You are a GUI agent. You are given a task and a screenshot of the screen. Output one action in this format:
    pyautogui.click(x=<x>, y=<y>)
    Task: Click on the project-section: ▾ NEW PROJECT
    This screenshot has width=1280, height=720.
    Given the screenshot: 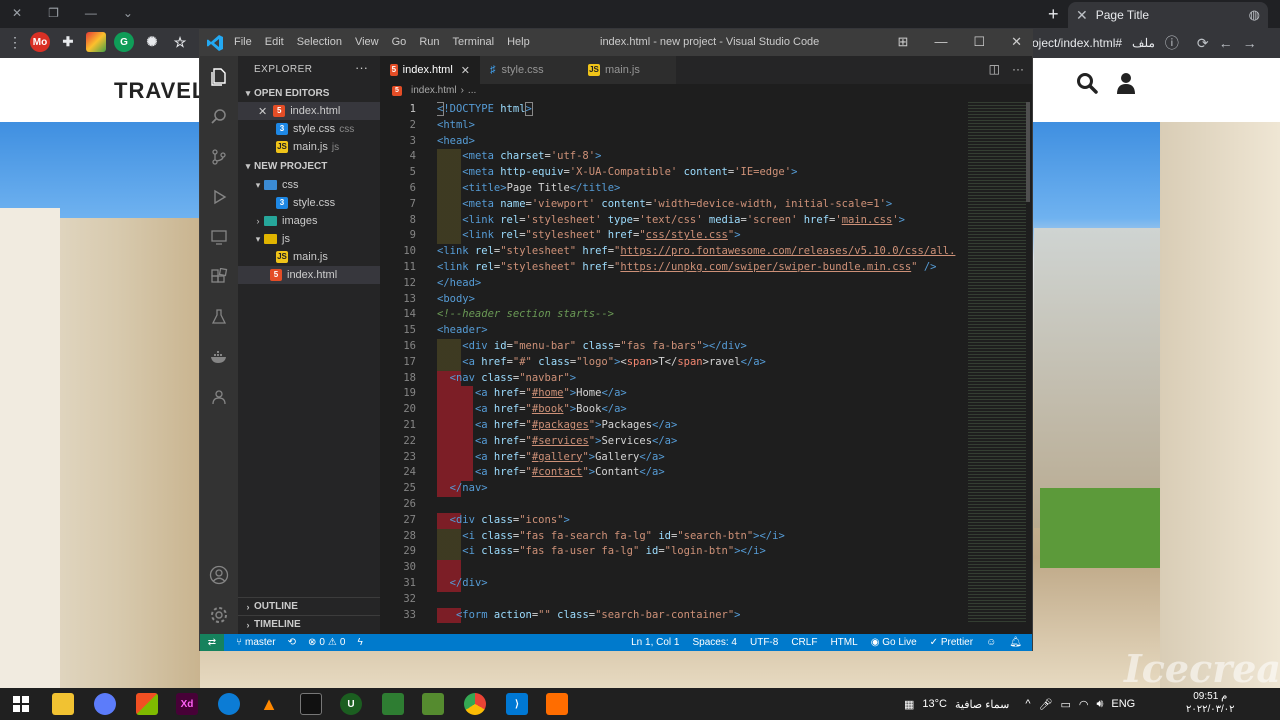 What is the action you would take?
    pyautogui.click(x=309, y=166)
    